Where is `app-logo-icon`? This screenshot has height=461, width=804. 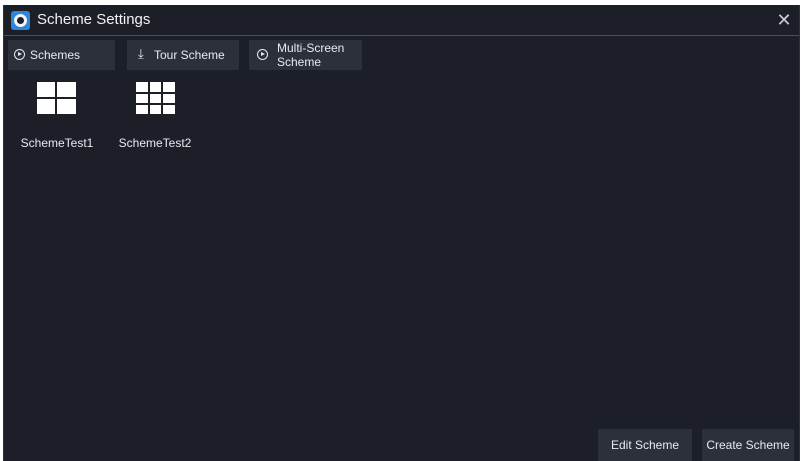 app-logo-icon is located at coordinates (20, 20).